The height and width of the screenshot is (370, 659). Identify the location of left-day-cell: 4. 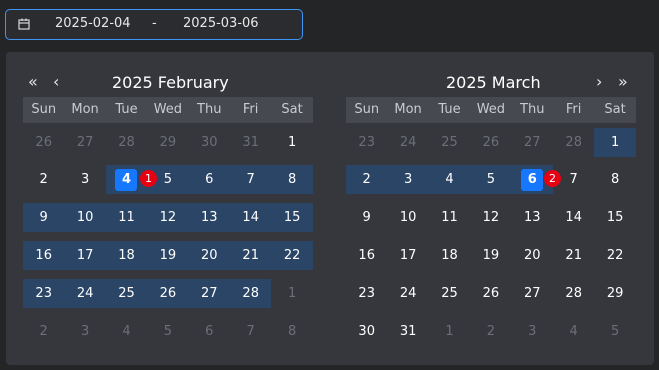
(126, 331).